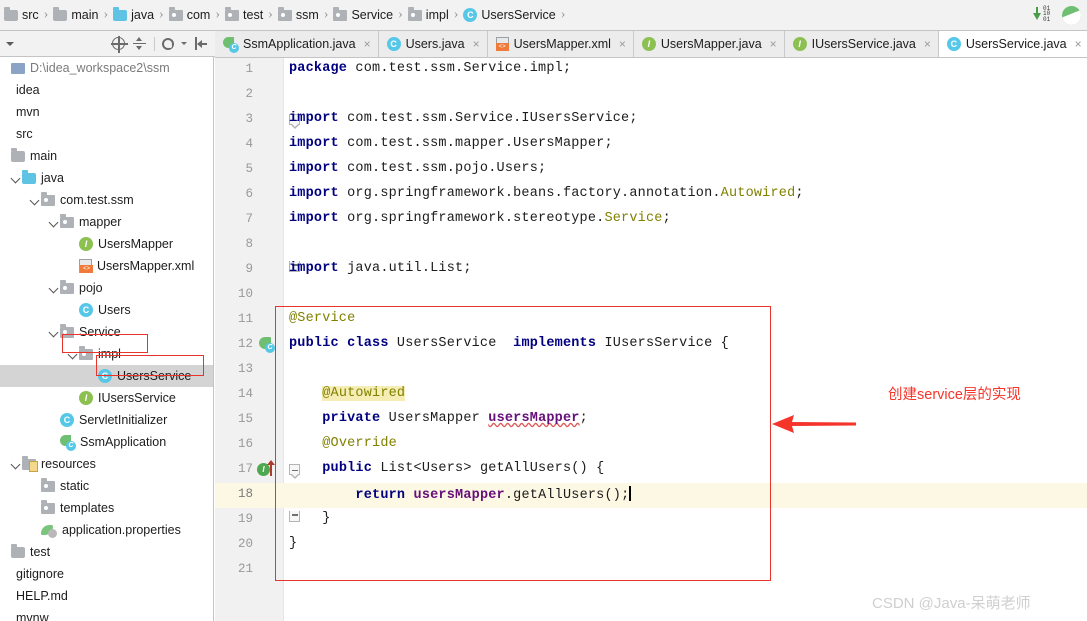 This screenshot has height=621, width=1087. I want to click on code-line: 8, so click(651, 245).